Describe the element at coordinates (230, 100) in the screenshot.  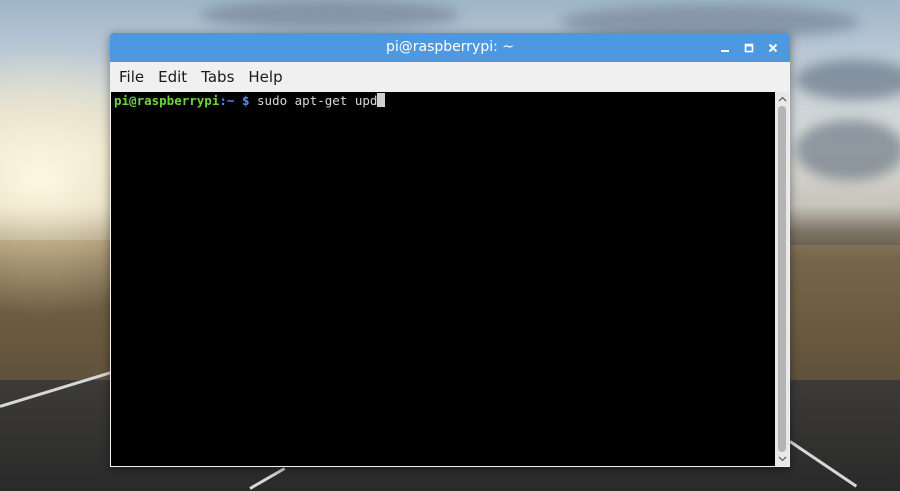
I see `prompt-path: ~` at that location.